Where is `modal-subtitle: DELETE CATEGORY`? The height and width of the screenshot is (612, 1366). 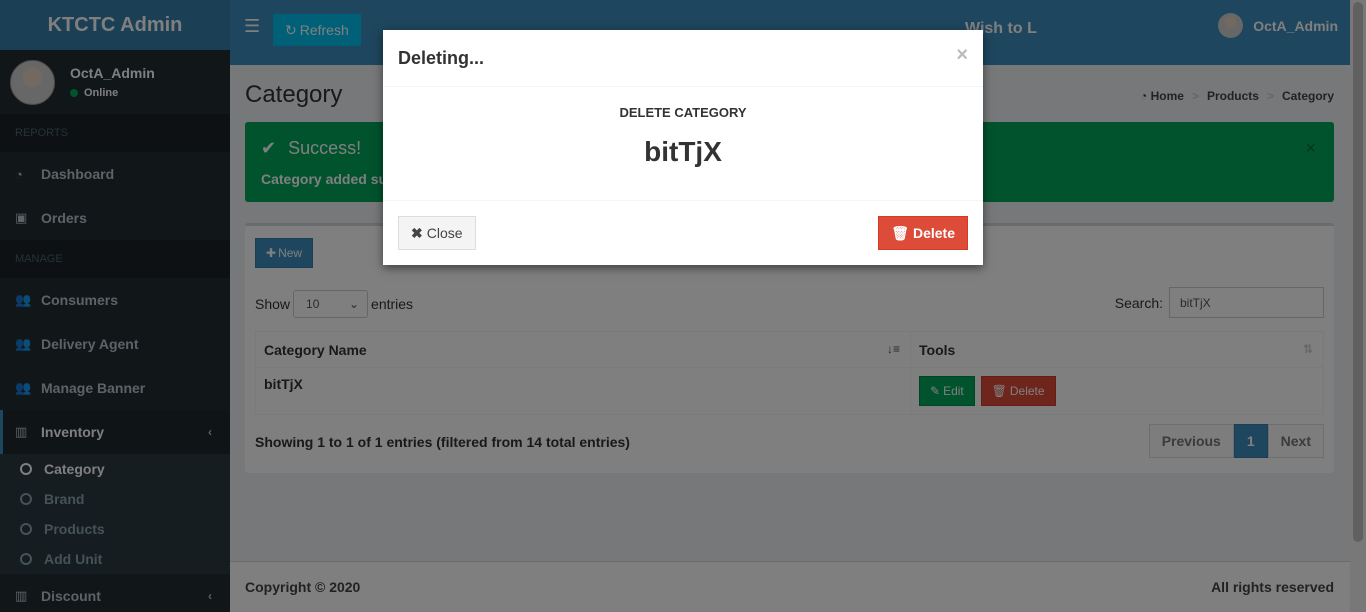
modal-subtitle: DELETE CATEGORY is located at coordinates (683, 112).